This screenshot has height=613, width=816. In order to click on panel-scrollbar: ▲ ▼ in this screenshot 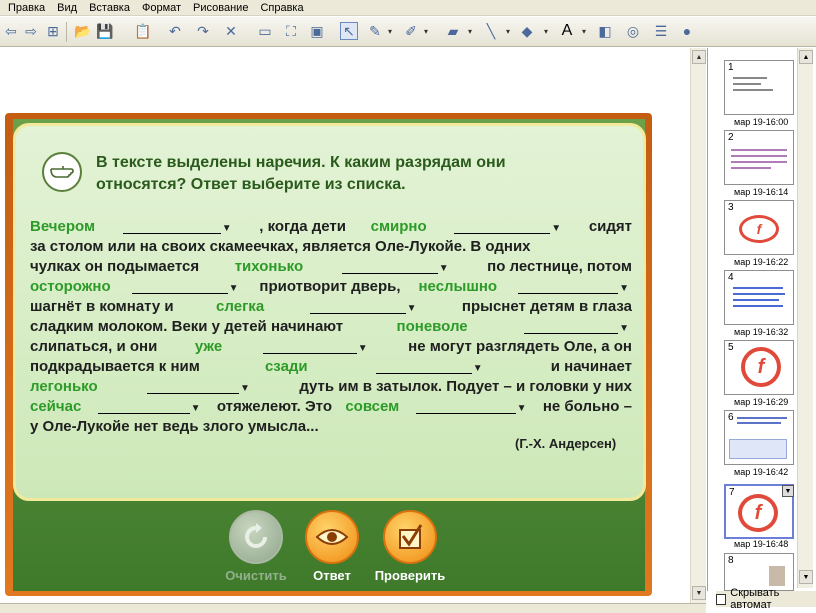, I will do `click(805, 318)`.